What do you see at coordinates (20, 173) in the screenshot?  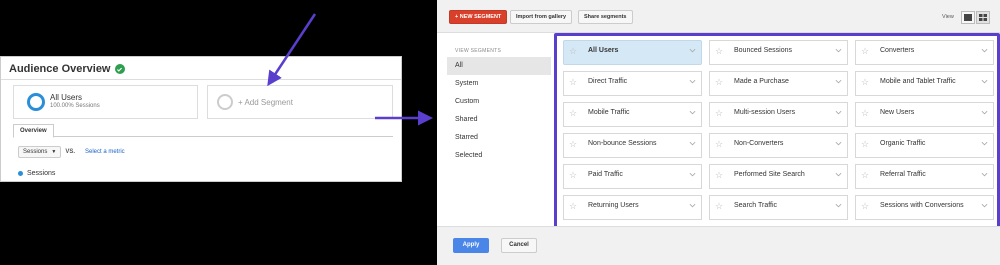 I see `series-dot-icon` at bounding box center [20, 173].